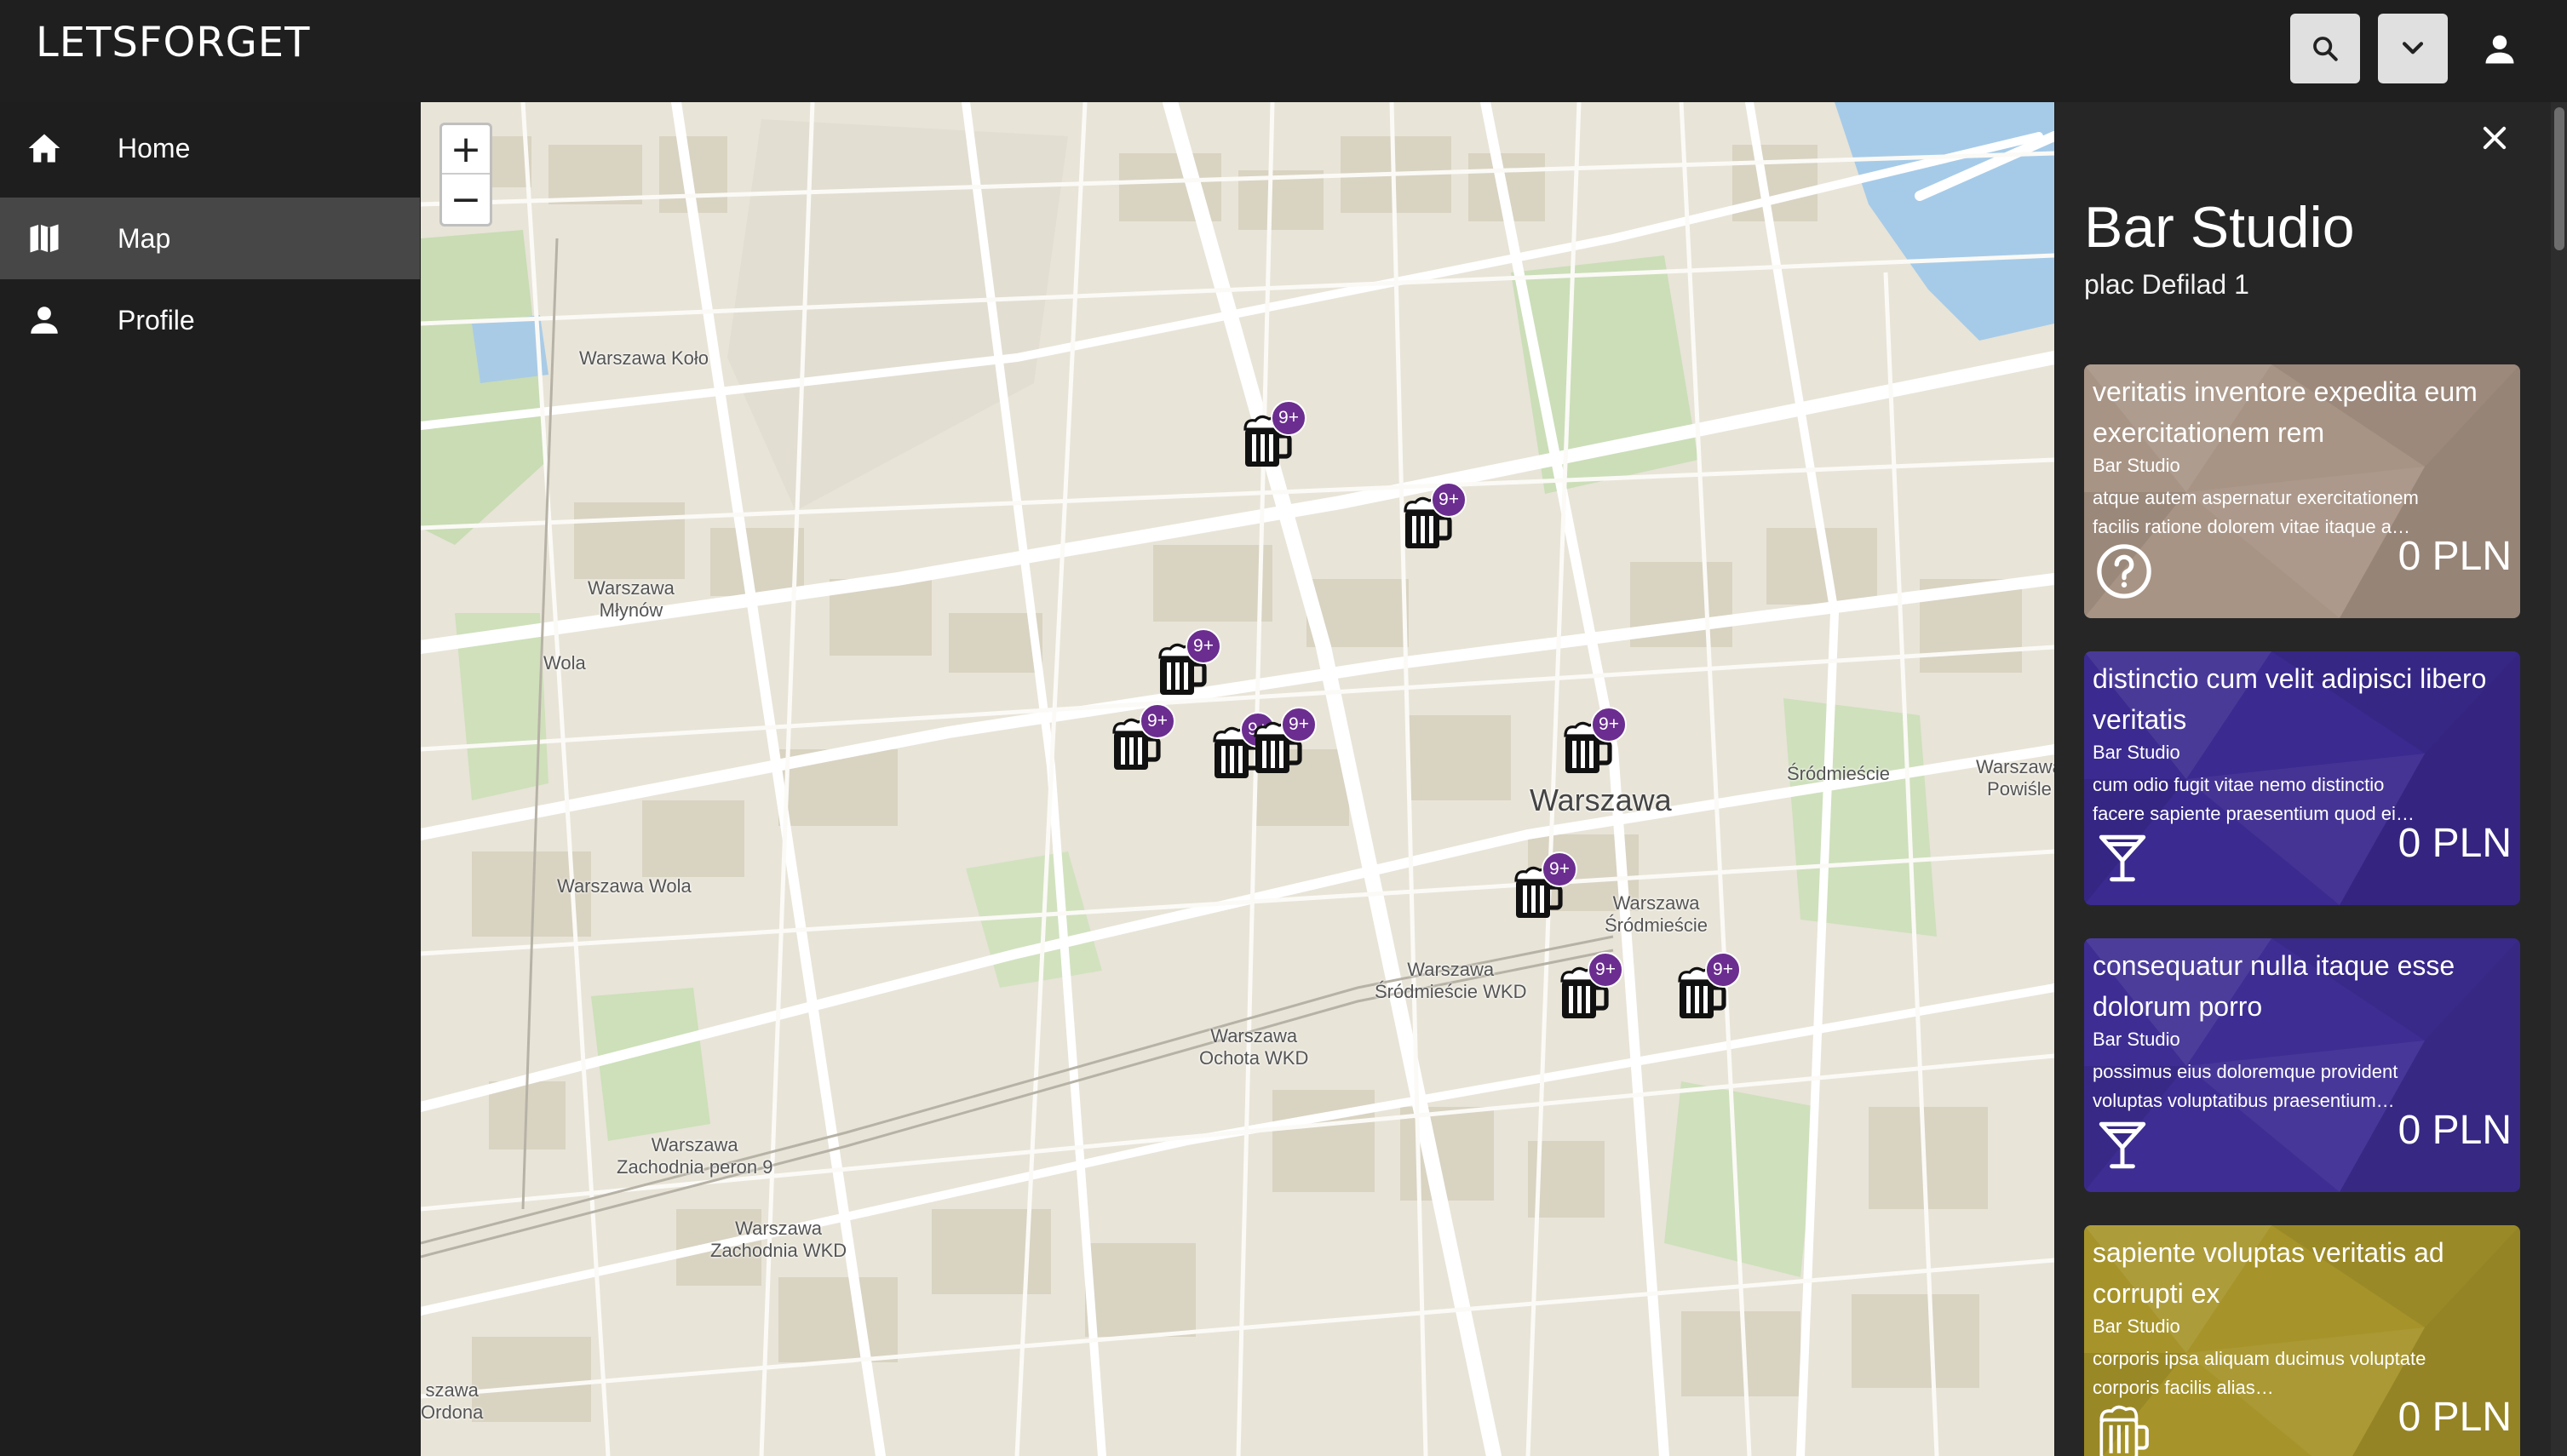  What do you see at coordinates (2124, 572) in the screenshot?
I see `question-circle-icon` at bounding box center [2124, 572].